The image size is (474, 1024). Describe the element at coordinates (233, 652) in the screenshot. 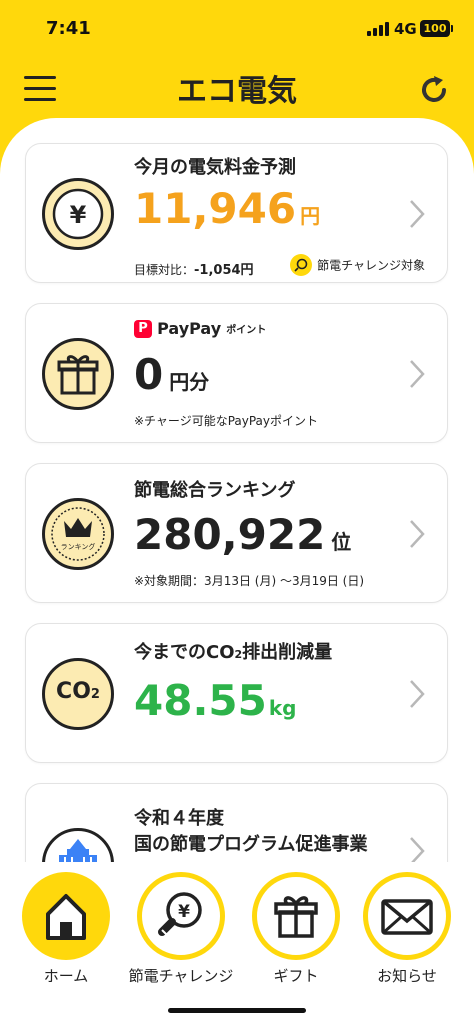

I see `co2-card-title: 今までのCO2排出削減量` at that location.